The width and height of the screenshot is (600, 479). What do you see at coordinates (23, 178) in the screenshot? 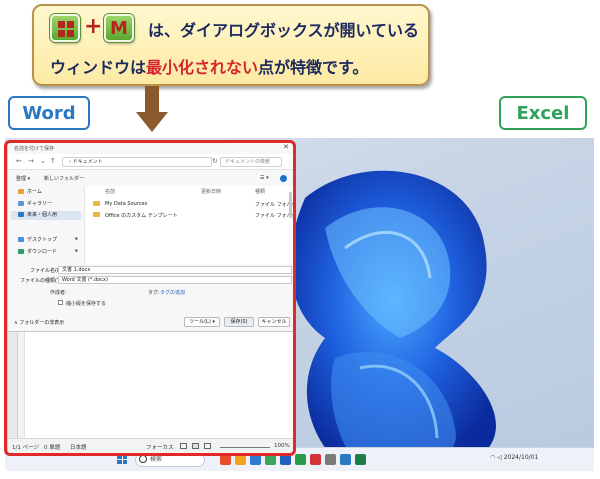
I see `organize-button: 整理 ▾` at bounding box center [23, 178].